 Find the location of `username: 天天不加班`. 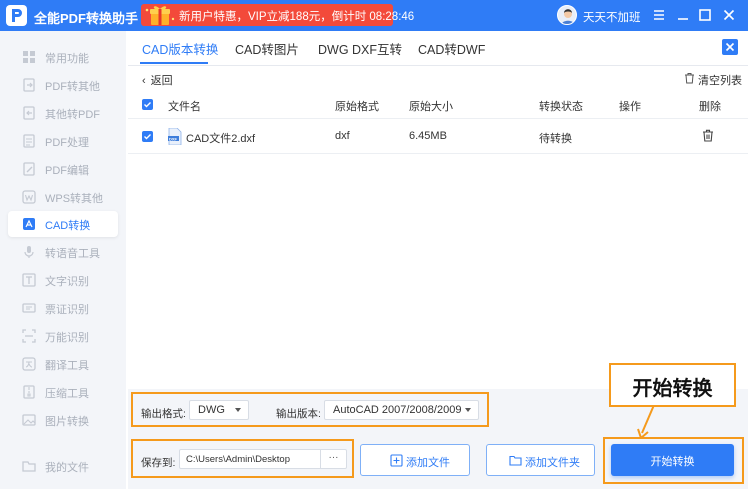

username: 天天不加班 is located at coordinates (612, 17).